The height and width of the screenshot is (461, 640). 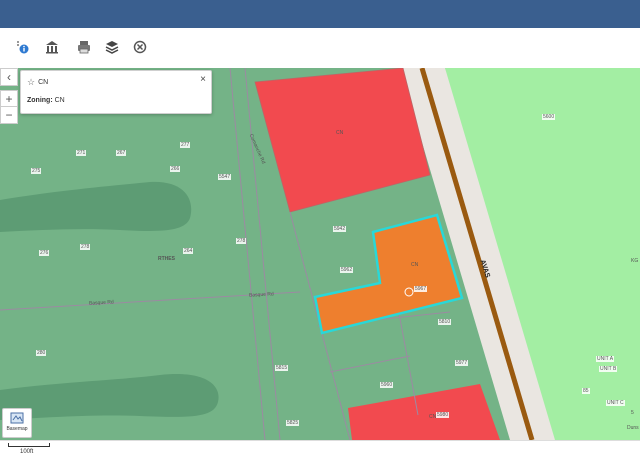 I want to click on collapse-chevron-icon: ‹, so click(x=9, y=77).